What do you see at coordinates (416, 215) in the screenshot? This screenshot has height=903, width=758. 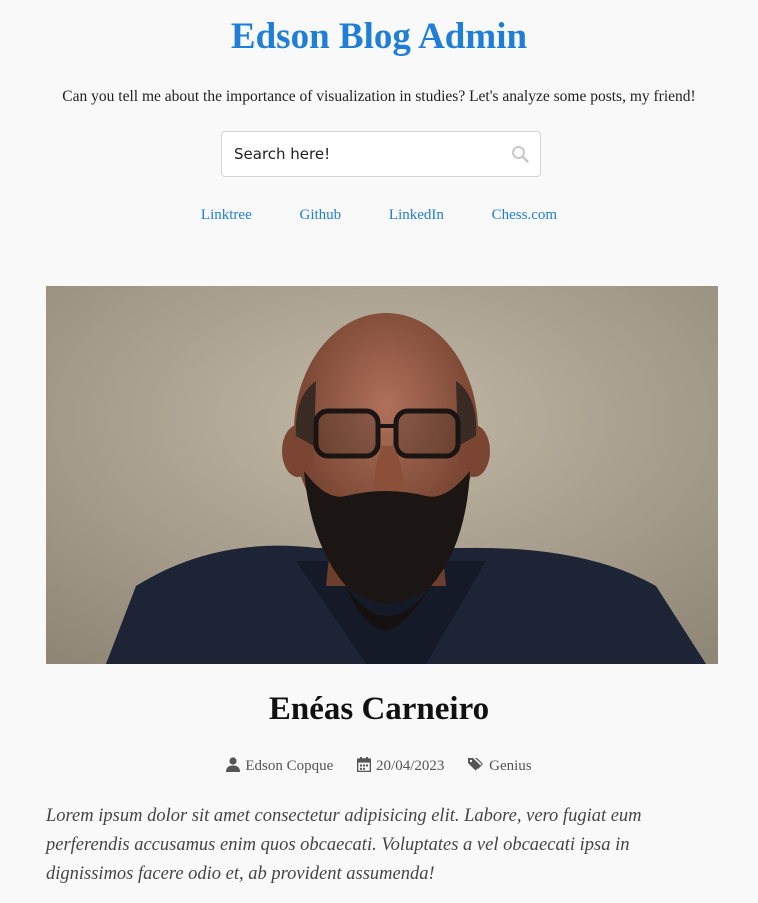 I see `link-linkedin: LinkedIn` at bounding box center [416, 215].